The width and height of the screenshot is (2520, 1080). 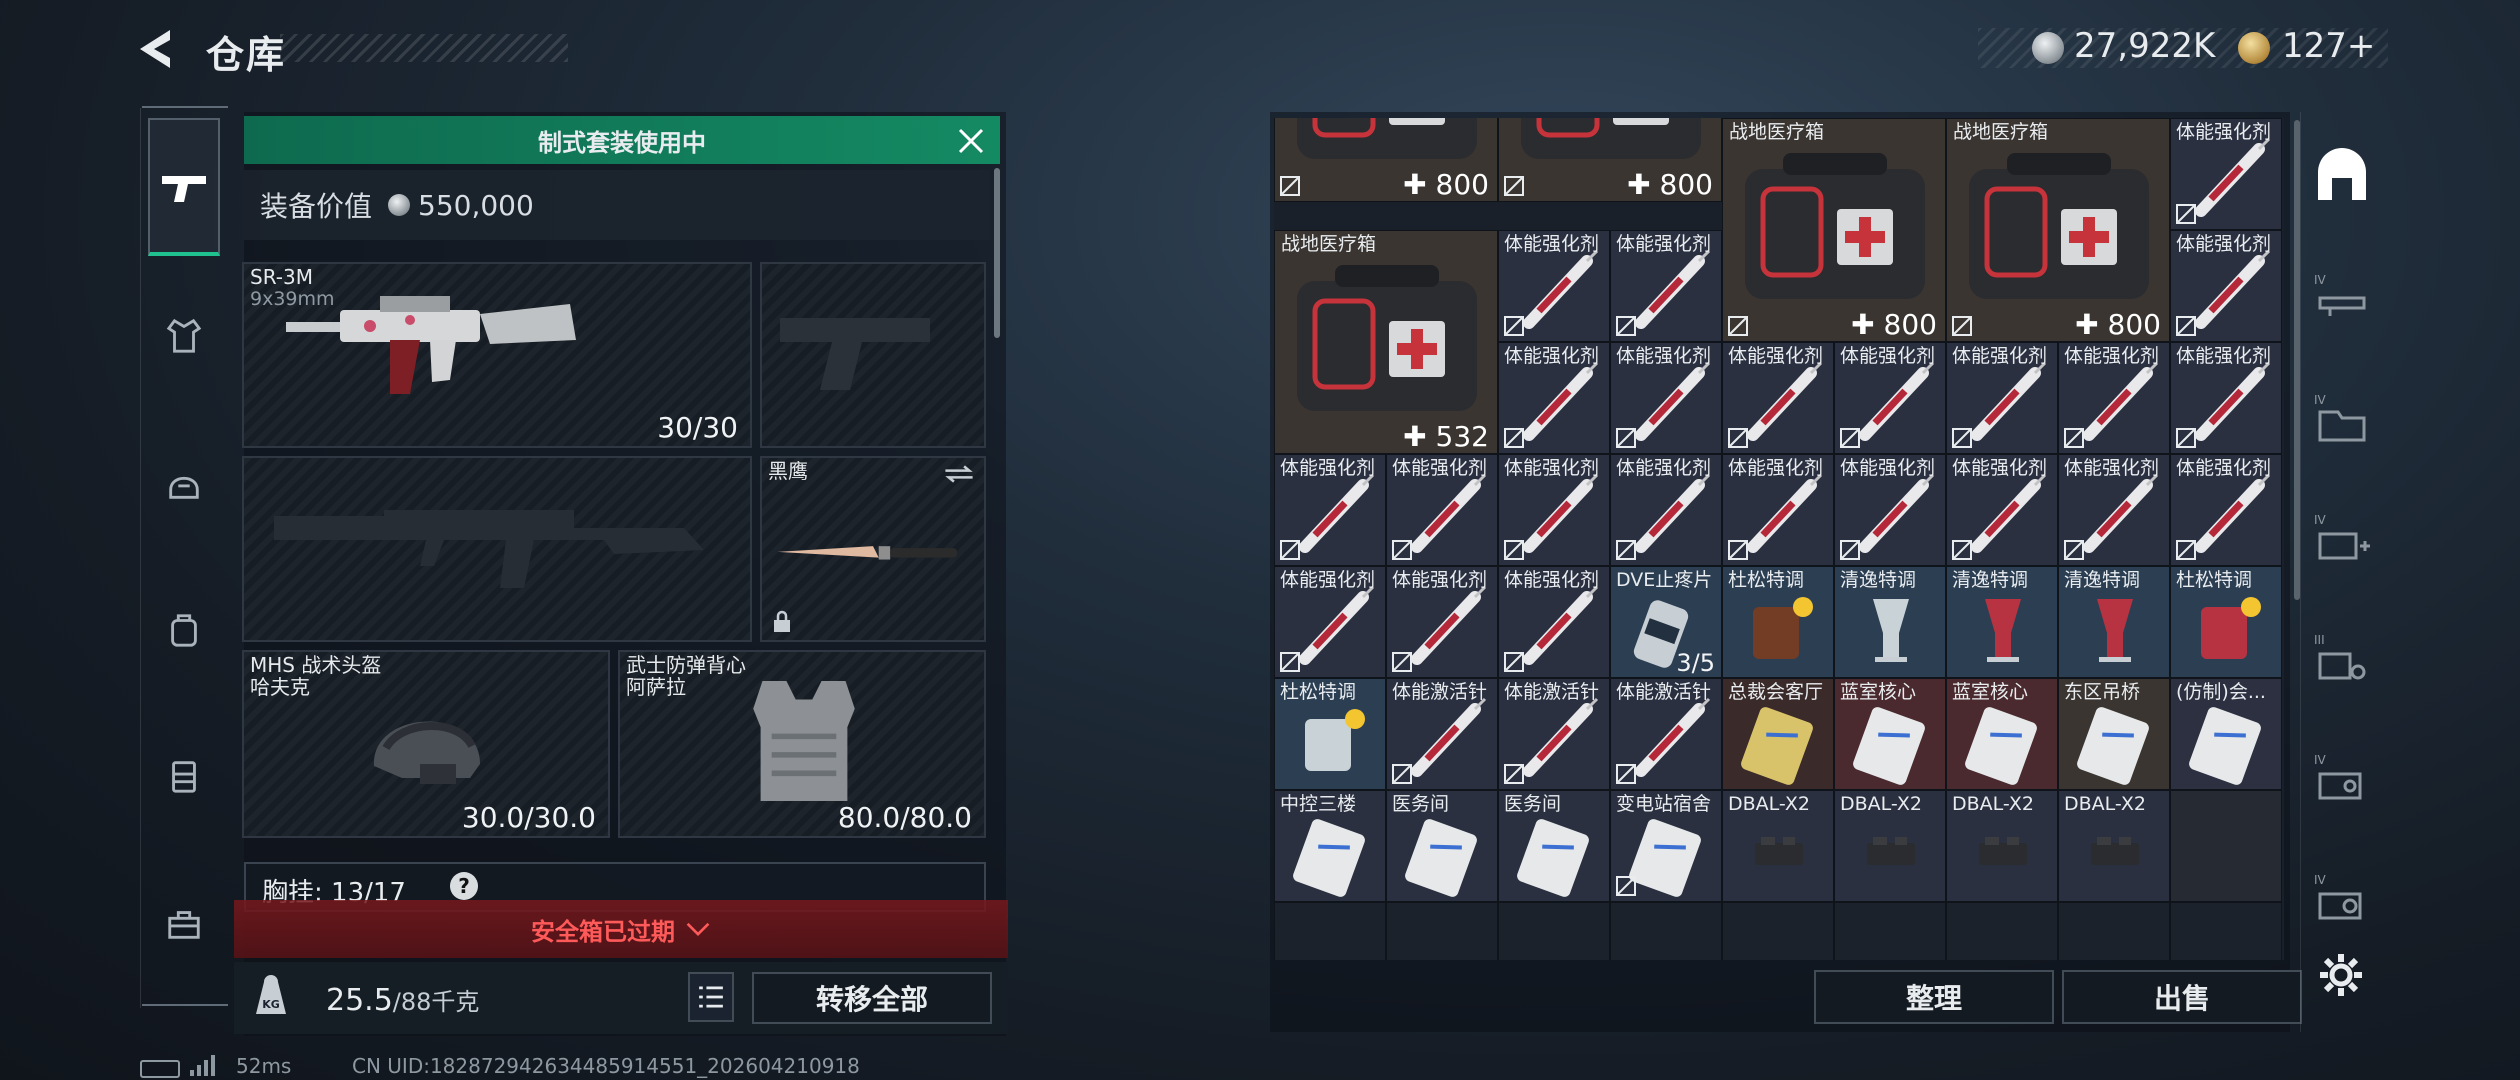 I want to click on help-icon: ?, so click(x=464, y=886).